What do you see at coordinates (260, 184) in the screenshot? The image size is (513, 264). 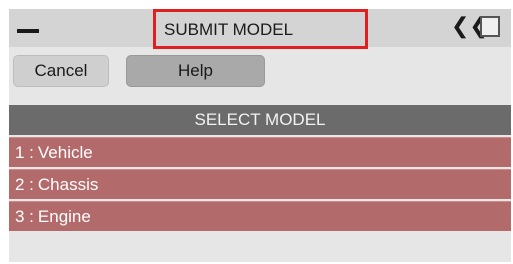 I see `model-row-chassis: 2 : Chassis` at bounding box center [260, 184].